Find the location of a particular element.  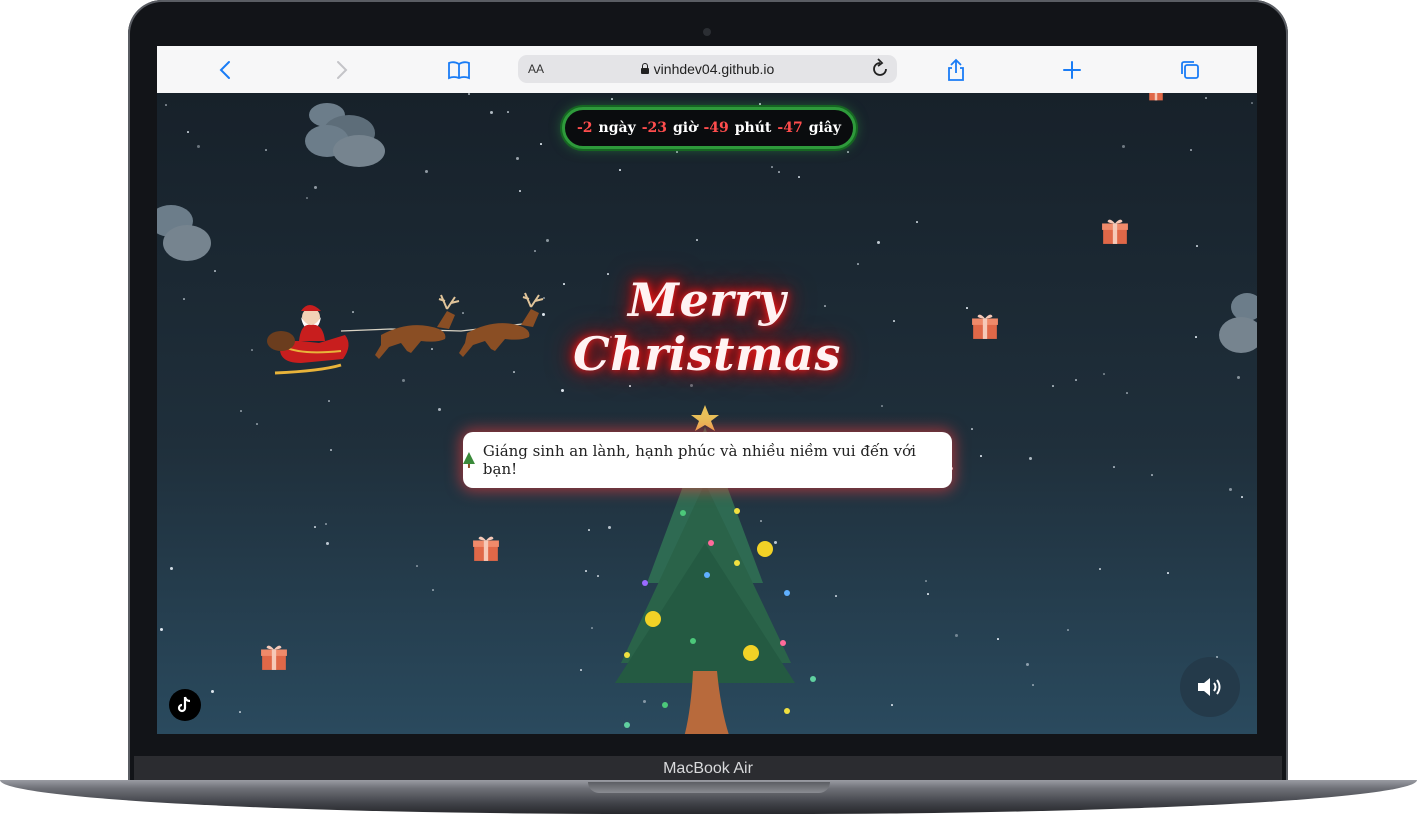

address-bar: AA vinhdev04.github.io is located at coordinates (707, 69).